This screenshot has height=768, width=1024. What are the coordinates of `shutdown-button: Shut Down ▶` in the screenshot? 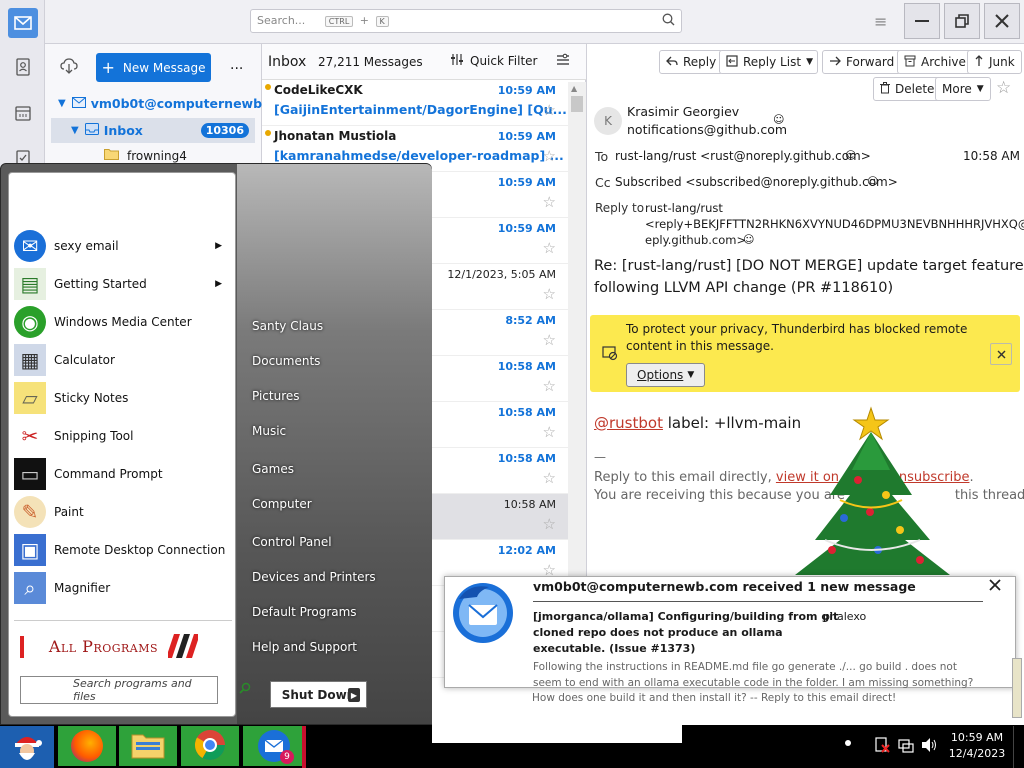 It's located at (318, 694).